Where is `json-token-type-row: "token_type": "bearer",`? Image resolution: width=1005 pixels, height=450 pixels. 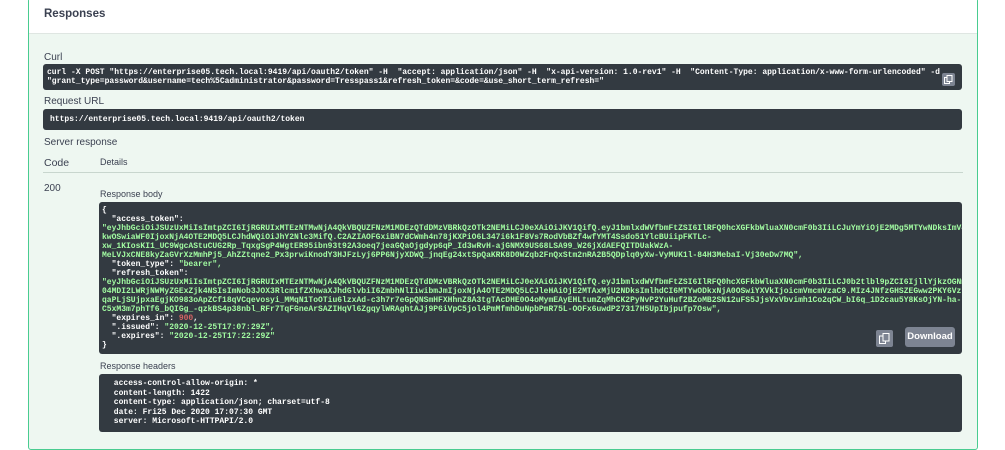
json-token-type-row: "token_type": "bearer", is located at coordinates (162, 264).